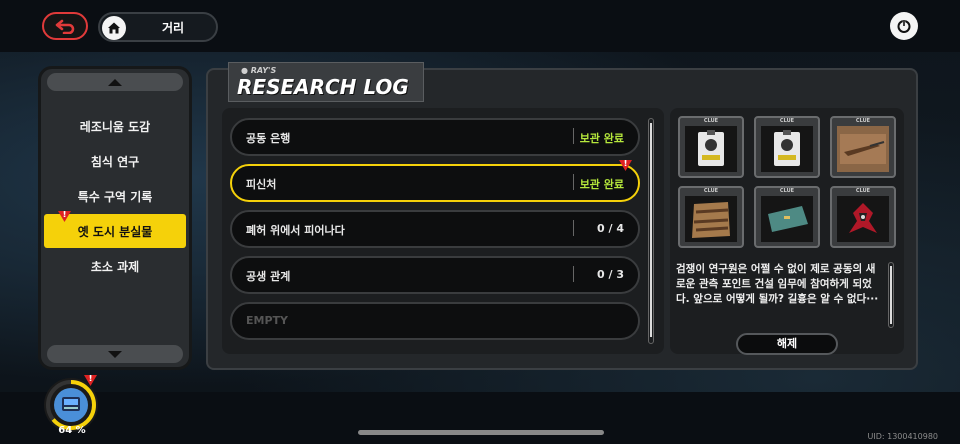 The width and height of the screenshot is (960, 444). I want to click on user-id: UID: 1300410980, so click(902, 436).